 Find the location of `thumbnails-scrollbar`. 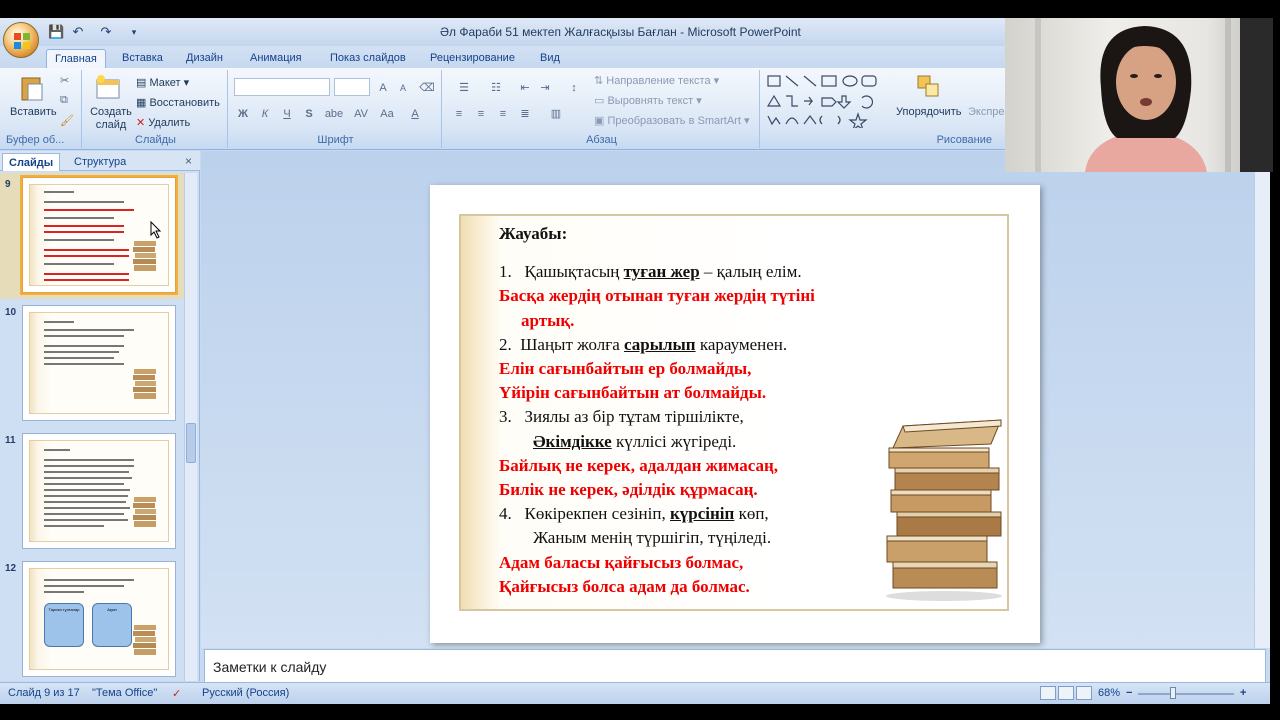

thumbnails-scrollbar is located at coordinates (190, 427).